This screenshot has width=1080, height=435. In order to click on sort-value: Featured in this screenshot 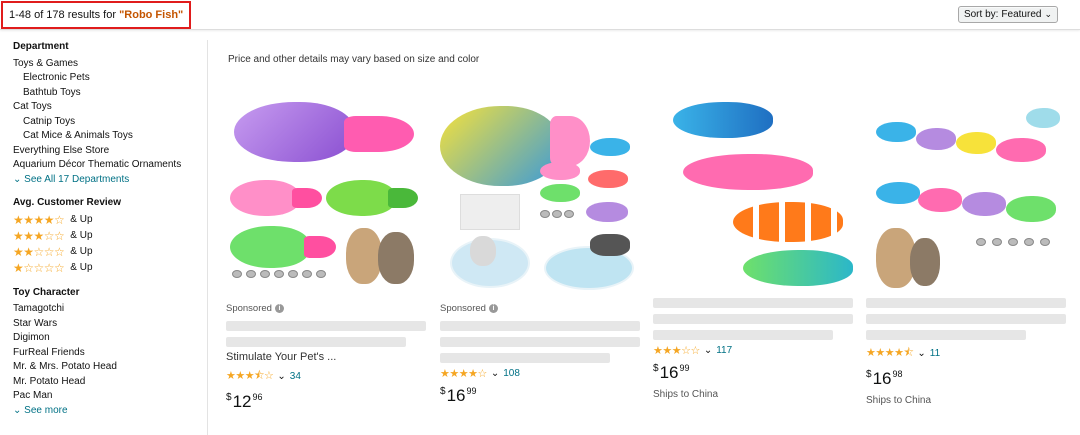, I will do `click(1021, 14)`.